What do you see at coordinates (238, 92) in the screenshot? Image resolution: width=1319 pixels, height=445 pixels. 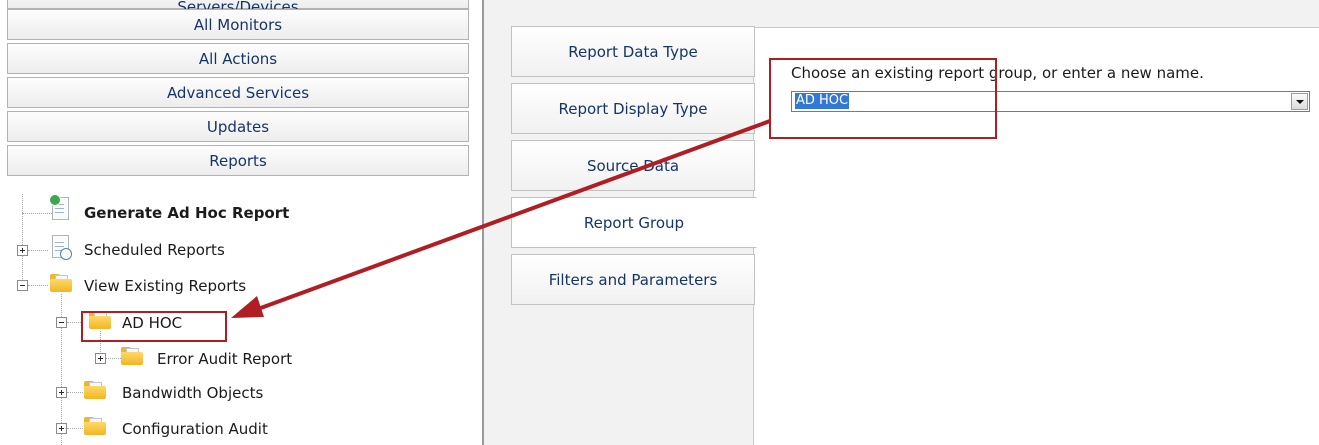 I see `nav-advanced-services: Advanced Services` at bounding box center [238, 92].